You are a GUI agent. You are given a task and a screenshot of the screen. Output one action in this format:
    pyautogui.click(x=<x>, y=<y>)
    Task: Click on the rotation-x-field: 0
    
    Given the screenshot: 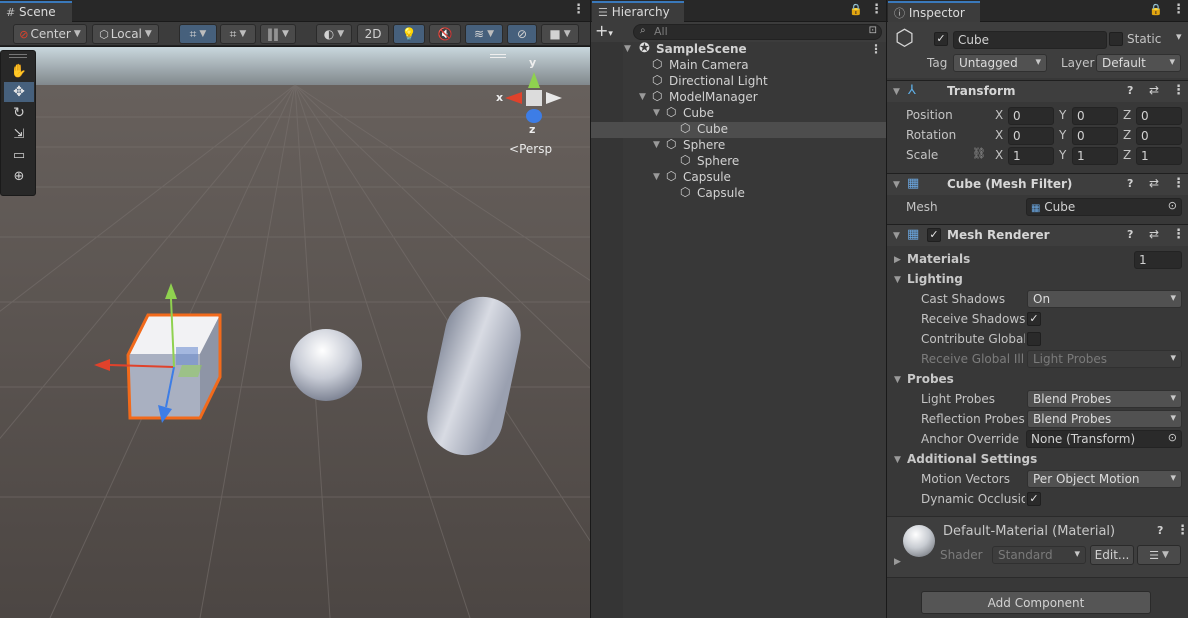 What is the action you would take?
    pyautogui.click(x=1031, y=136)
    